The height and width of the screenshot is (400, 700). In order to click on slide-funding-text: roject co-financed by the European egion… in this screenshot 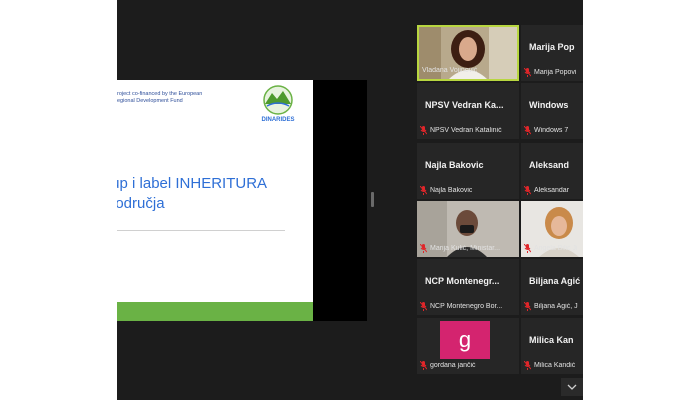, I will do `click(160, 97)`.